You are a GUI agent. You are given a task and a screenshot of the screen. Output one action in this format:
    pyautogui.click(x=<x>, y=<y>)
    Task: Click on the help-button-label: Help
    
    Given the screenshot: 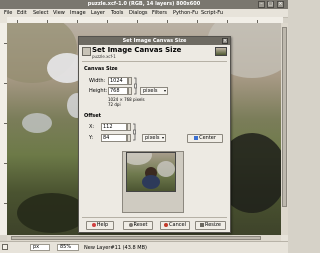 What is the action you would take?
    pyautogui.click(x=102, y=225)
    